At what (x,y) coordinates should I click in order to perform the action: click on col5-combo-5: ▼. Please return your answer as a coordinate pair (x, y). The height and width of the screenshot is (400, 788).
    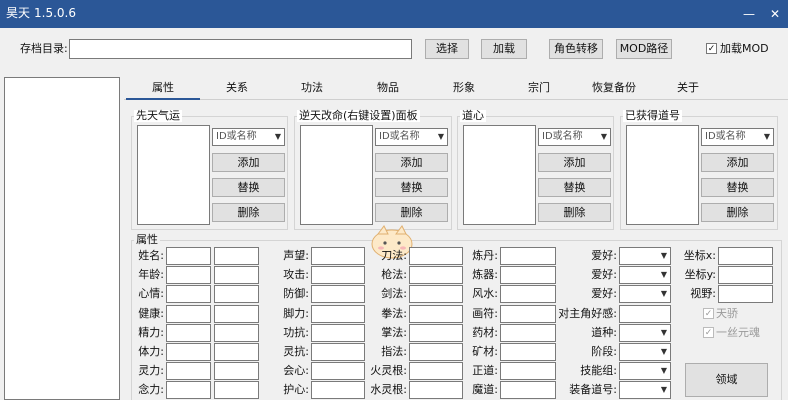
    Looking at the image, I should click on (645, 352).